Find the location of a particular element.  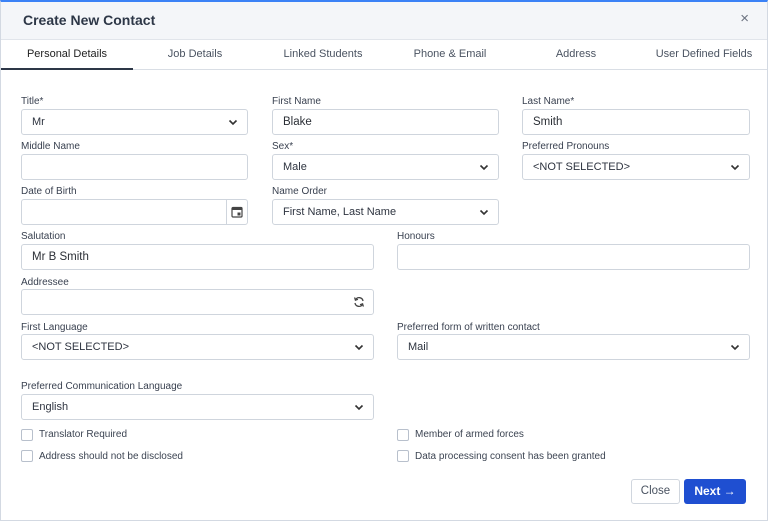

salutation-input: Mr B Smith is located at coordinates (197, 257).